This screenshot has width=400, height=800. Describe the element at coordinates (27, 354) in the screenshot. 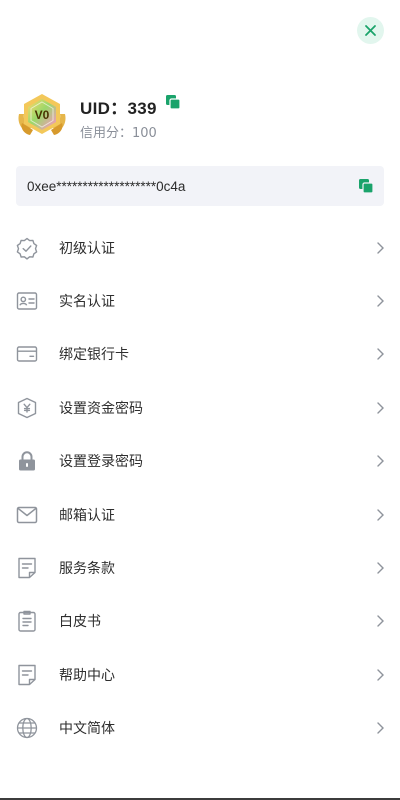

I see `bank-card-icon` at that location.